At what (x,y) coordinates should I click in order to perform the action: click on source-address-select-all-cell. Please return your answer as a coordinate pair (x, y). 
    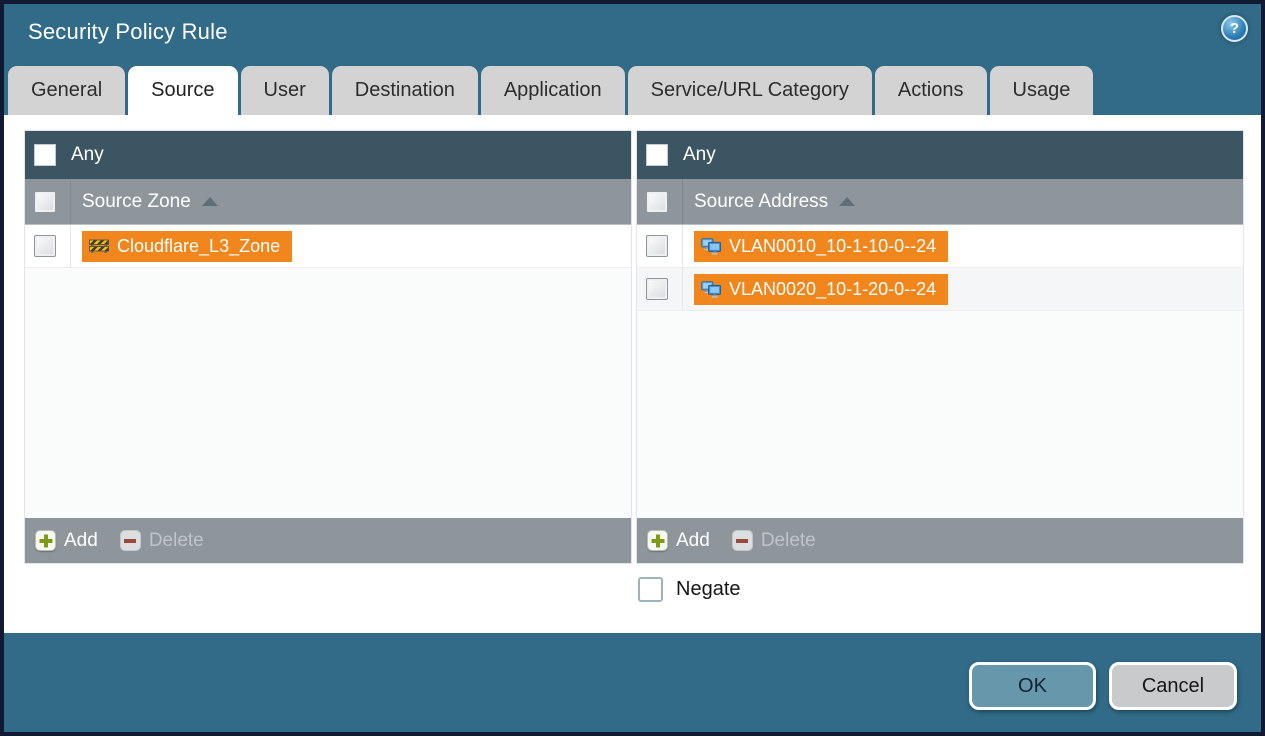
    Looking at the image, I should click on (660, 201).